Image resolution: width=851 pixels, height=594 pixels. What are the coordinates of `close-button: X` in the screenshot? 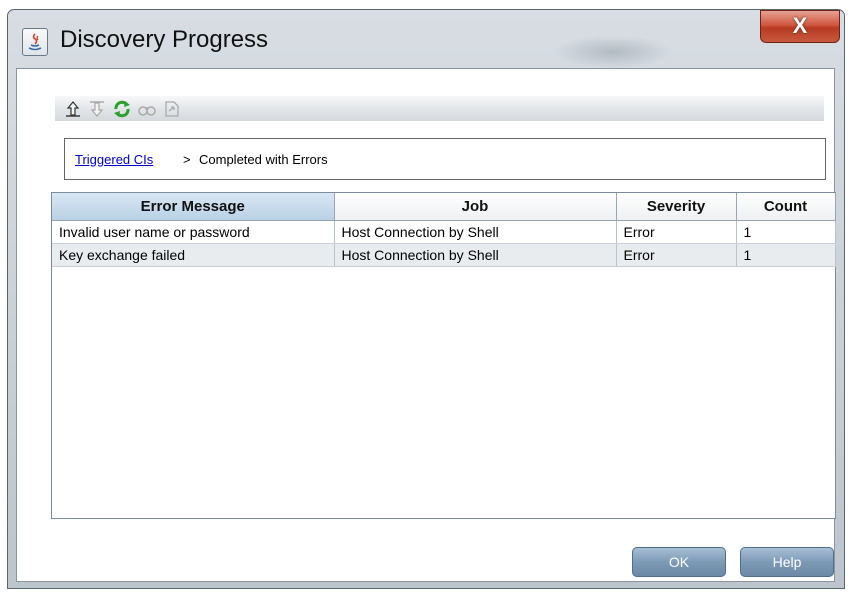 It's located at (800, 26).